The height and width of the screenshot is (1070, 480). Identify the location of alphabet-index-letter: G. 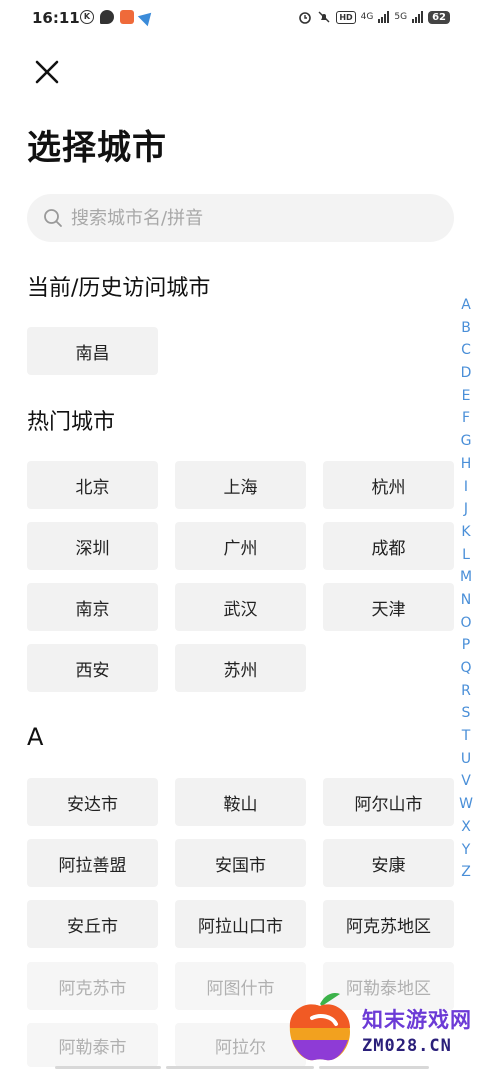
(466, 441).